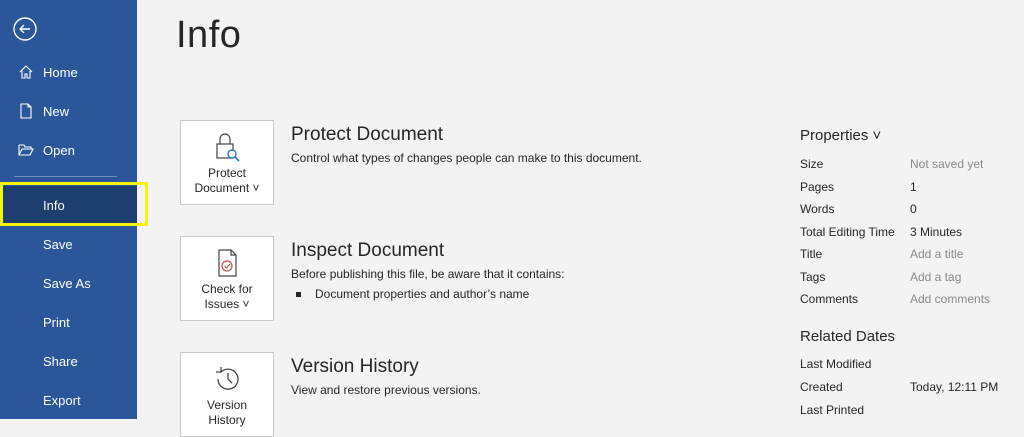  Describe the element at coordinates (821, 387) in the screenshot. I see `date-key: Created` at that location.